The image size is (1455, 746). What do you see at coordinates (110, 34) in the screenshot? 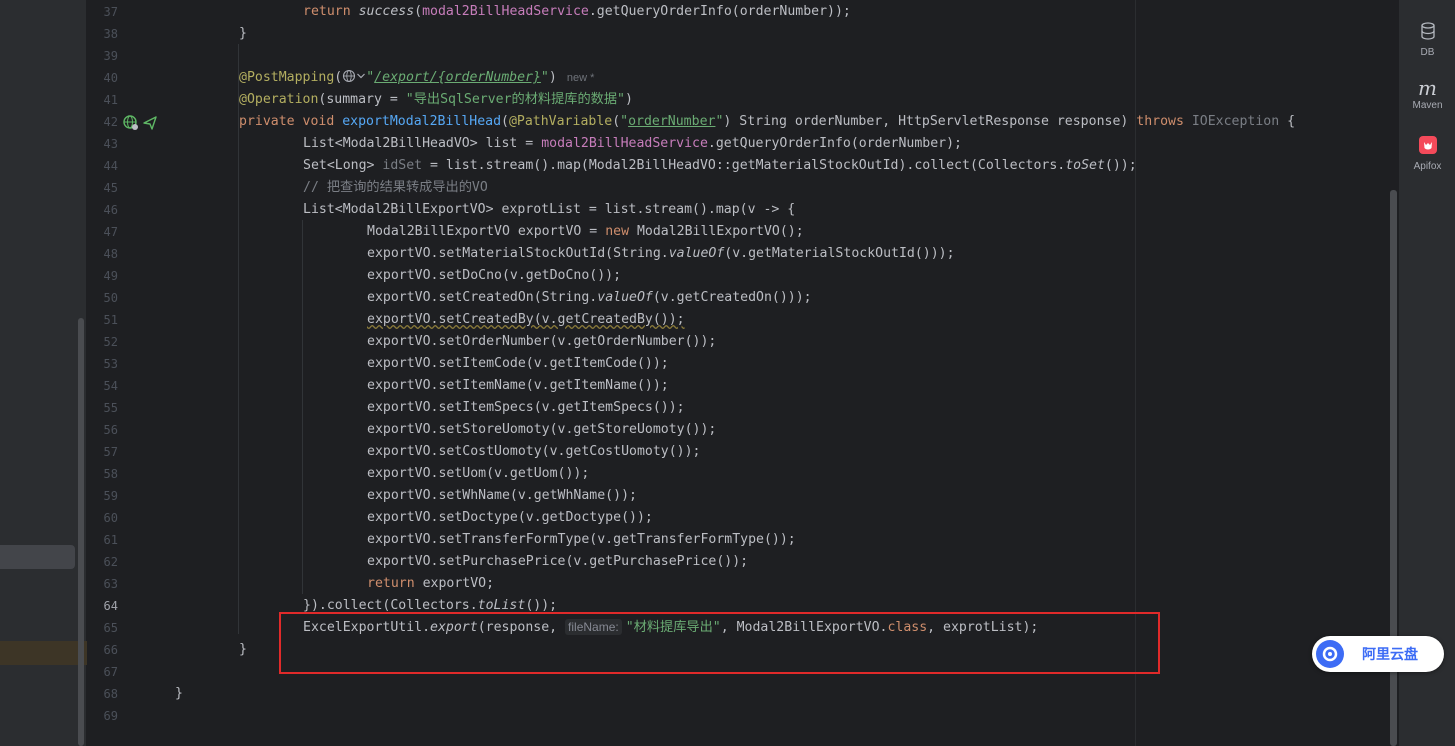
I see `line-number: 38` at bounding box center [110, 34].